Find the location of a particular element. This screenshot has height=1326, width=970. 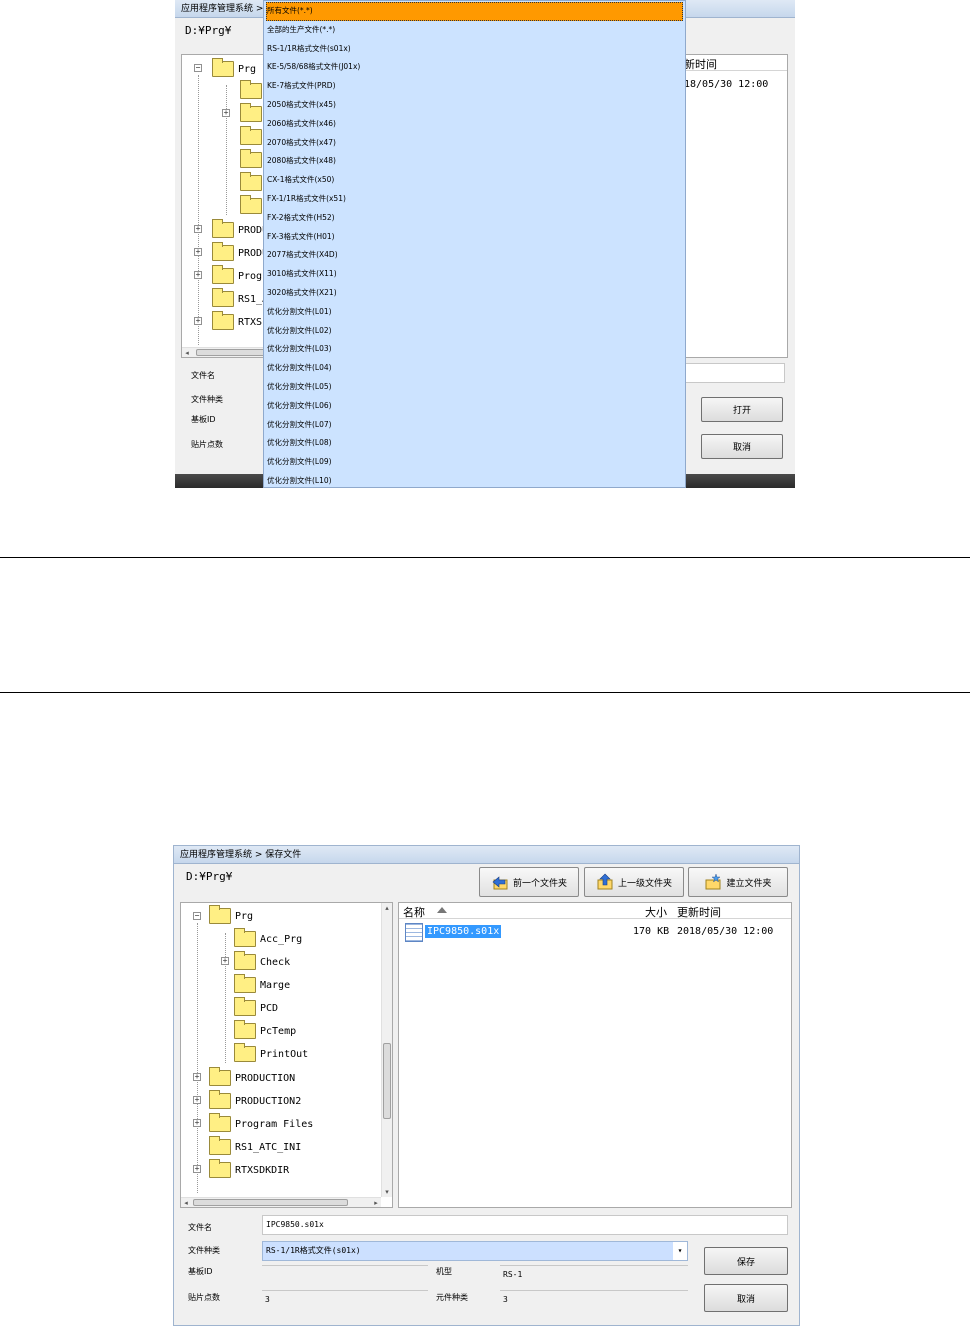

dropdown-option: 所有文件(*.*) is located at coordinates (474, 11).